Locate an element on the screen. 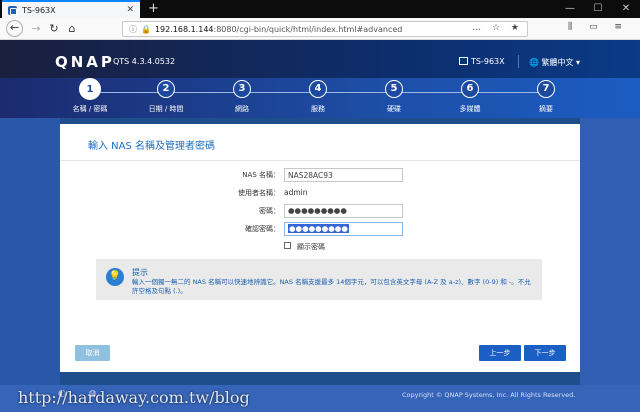 The width and height of the screenshot is (640, 412). password-row: 密碼： ●●●●●●●●● is located at coordinates (320, 211).